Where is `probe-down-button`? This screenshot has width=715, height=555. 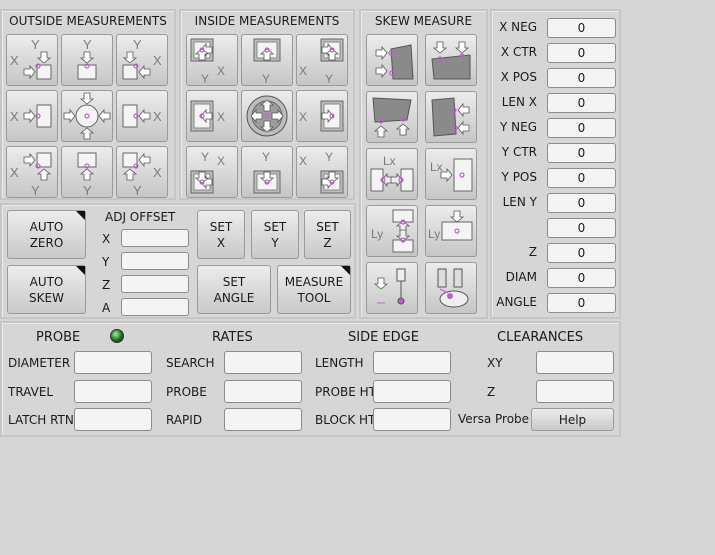 probe-down-button is located at coordinates (392, 288).